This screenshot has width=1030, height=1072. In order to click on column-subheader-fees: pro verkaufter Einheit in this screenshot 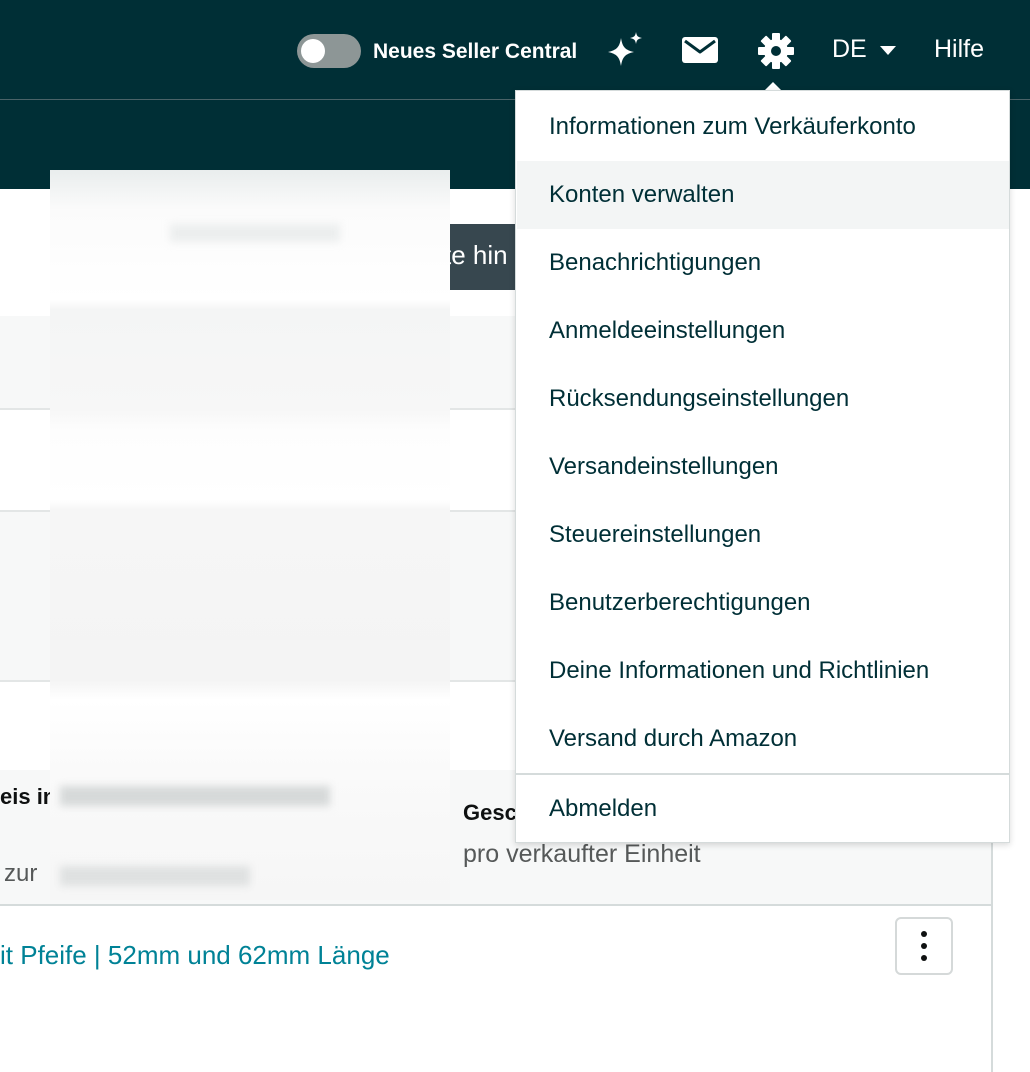, I will do `click(582, 854)`.